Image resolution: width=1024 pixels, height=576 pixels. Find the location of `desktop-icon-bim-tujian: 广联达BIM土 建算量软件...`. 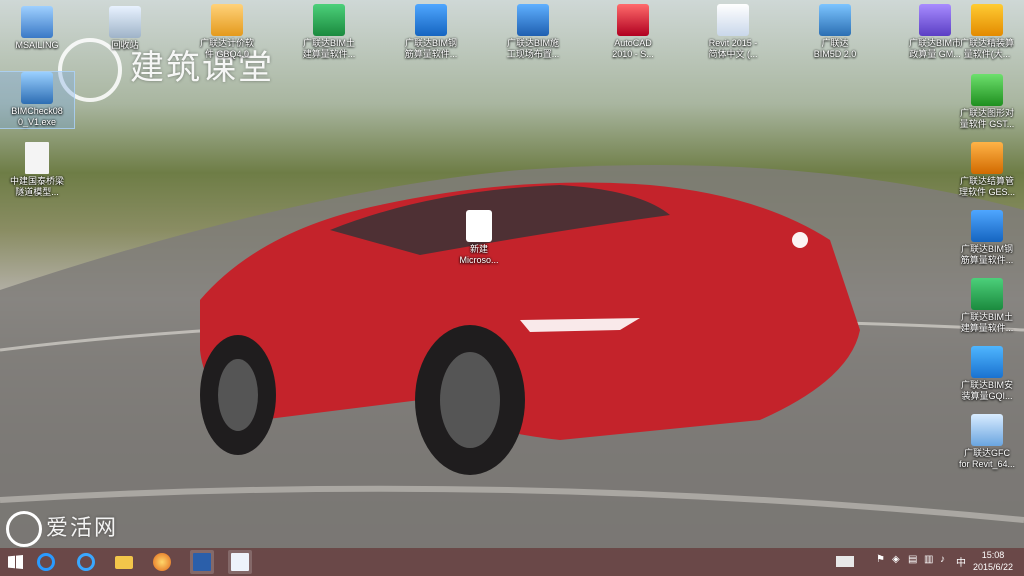

desktop-icon-bim-tujian: 广联达BIM土 建算量软件... is located at coordinates (329, 32).